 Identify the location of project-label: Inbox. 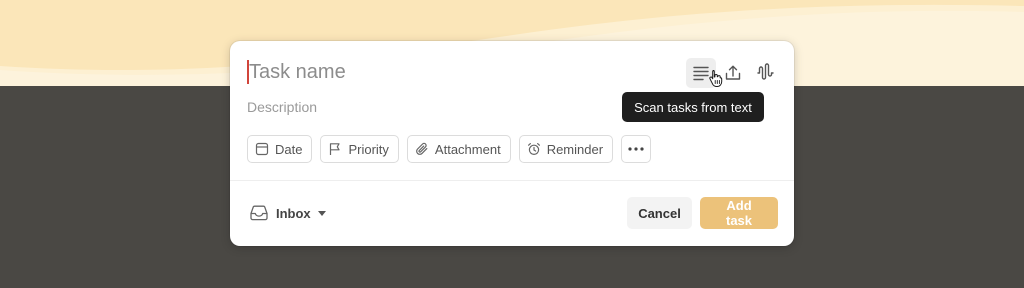
(293, 213).